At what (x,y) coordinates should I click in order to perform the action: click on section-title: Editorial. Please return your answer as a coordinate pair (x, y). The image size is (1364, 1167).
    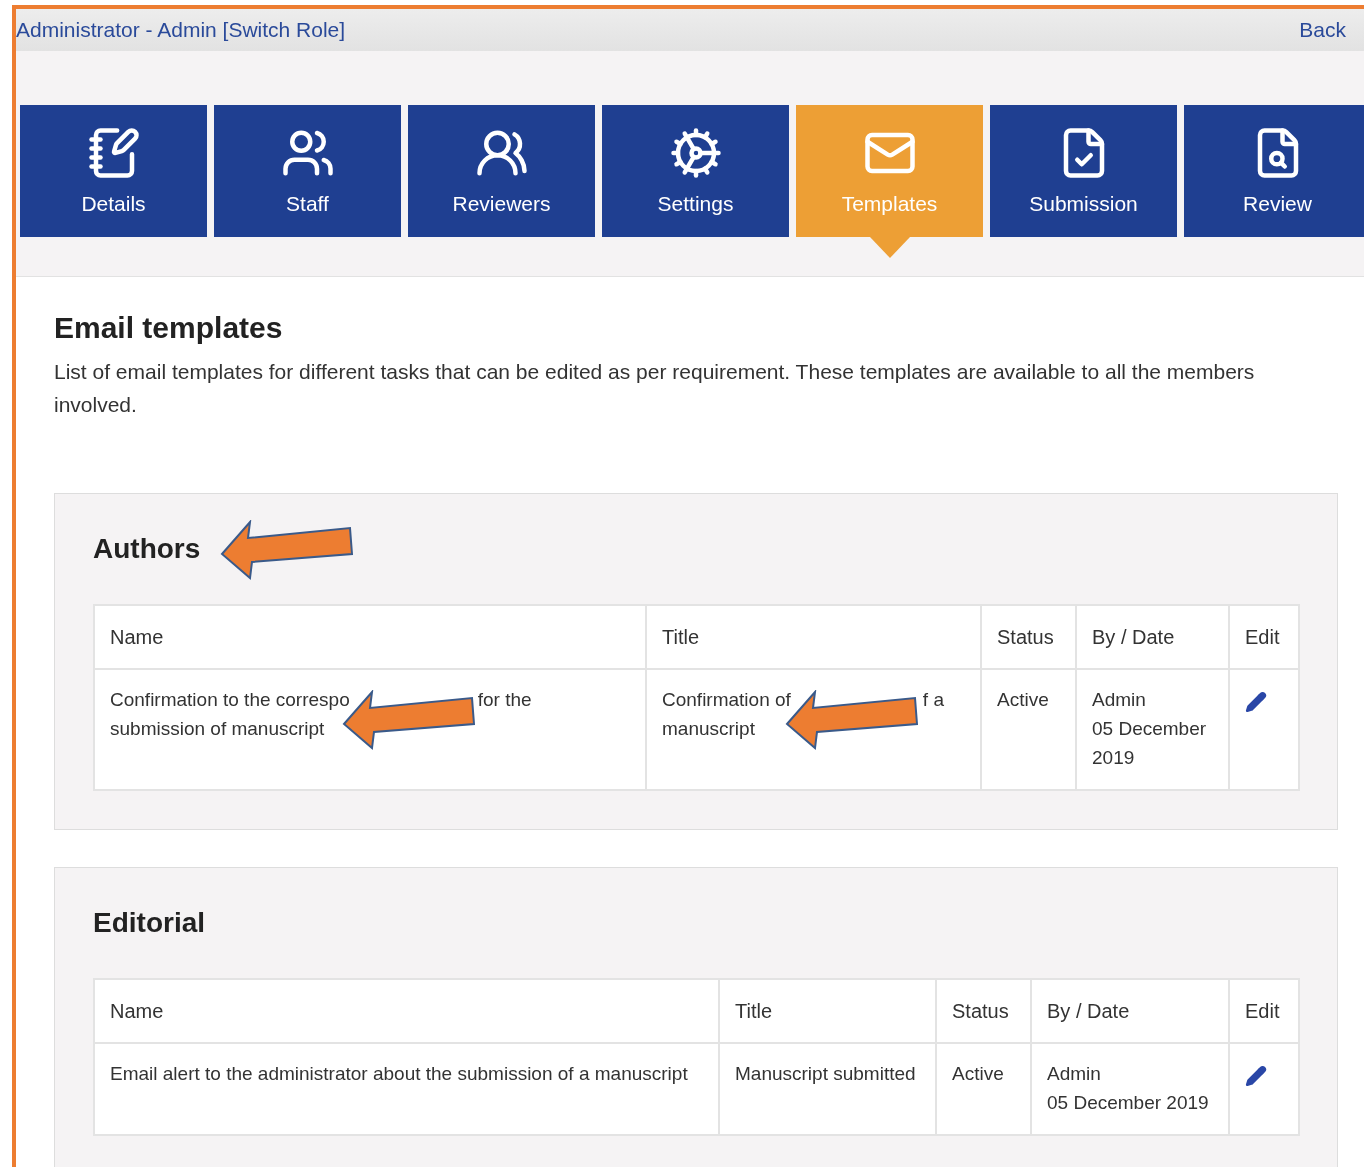
    Looking at the image, I should click on (149, 923).